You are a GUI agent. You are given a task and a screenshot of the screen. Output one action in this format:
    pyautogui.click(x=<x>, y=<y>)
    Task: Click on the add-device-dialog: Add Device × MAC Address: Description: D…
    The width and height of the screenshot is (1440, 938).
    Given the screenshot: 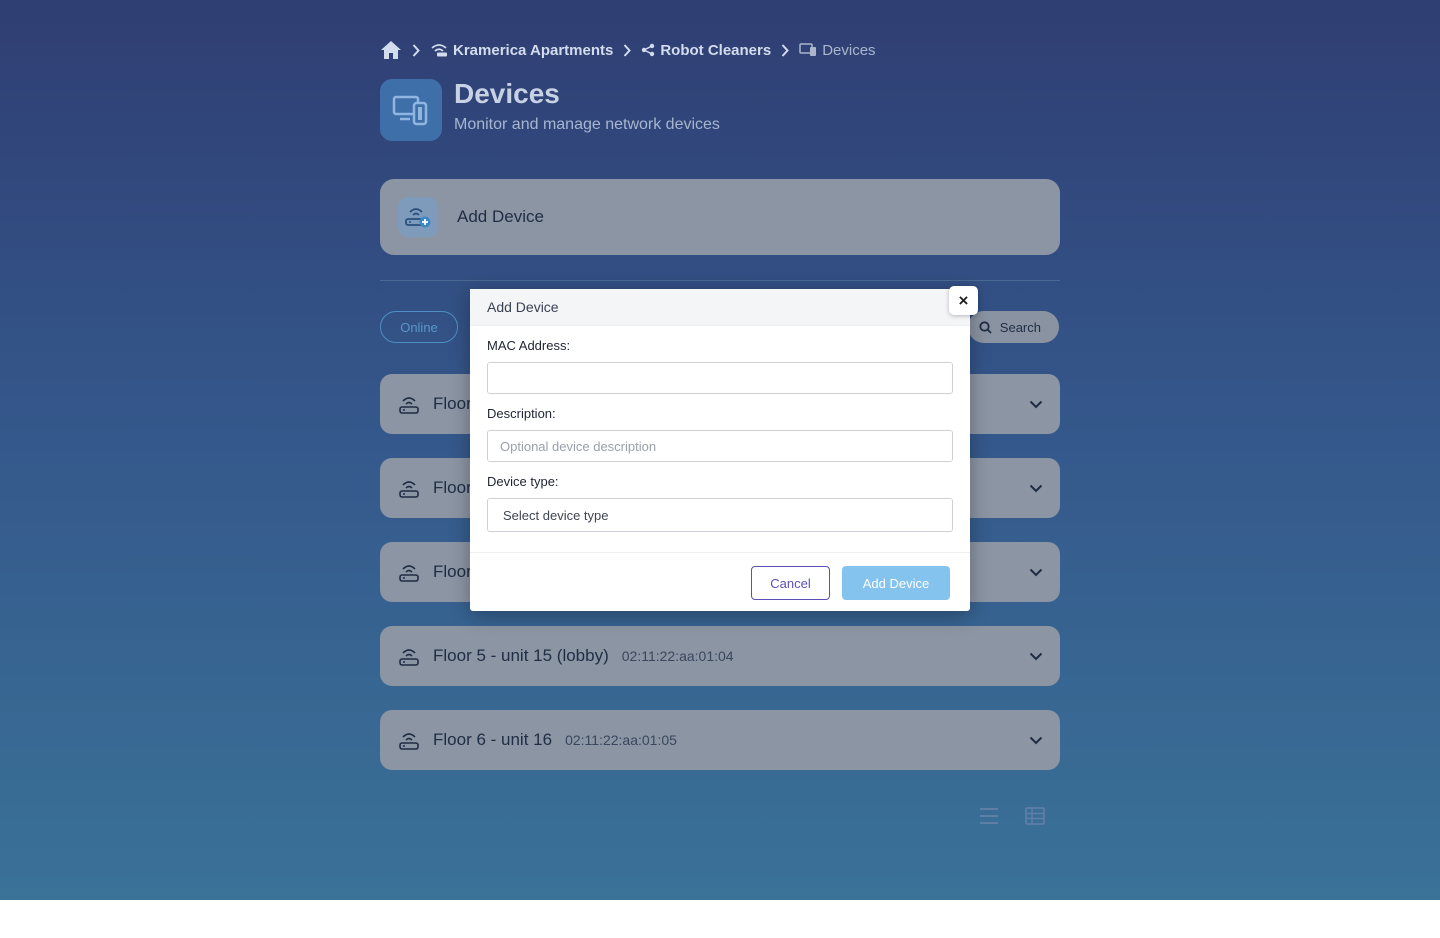 What is the action you would take?
    pyautogui.click(x=724, y=448)
    